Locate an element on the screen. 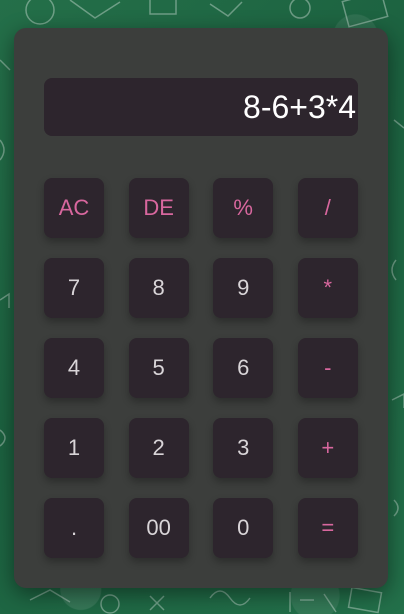  digit-2-button: 2 is located at coordinates (158, 448).